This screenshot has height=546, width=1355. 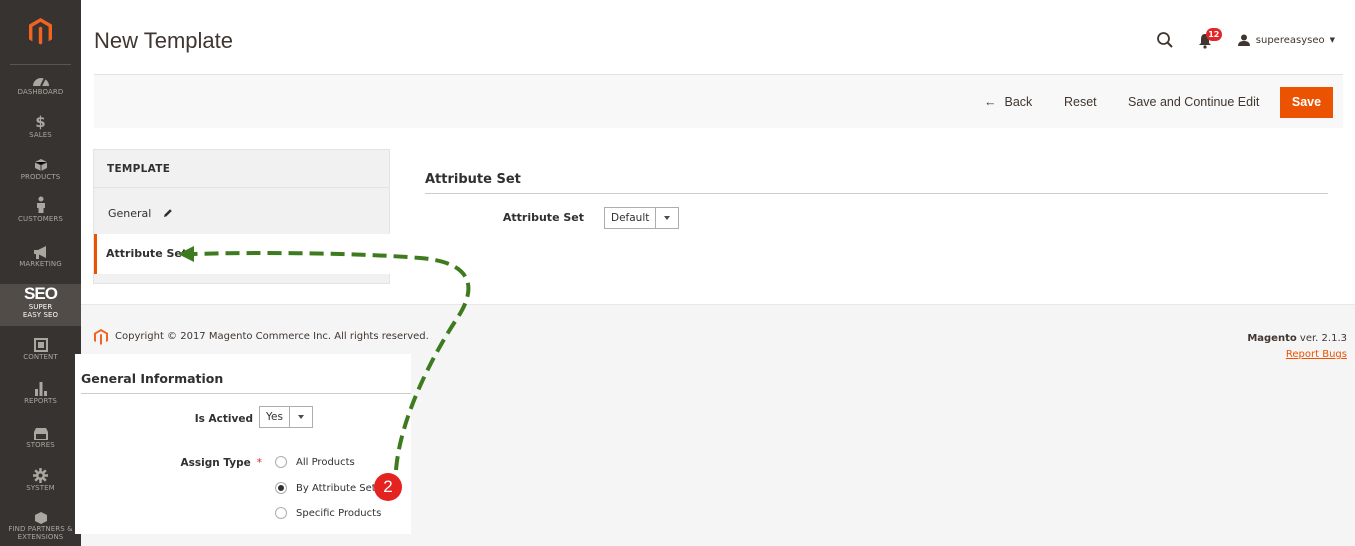 I want to click on radio-label: All Products, so click(x=325, y=462).